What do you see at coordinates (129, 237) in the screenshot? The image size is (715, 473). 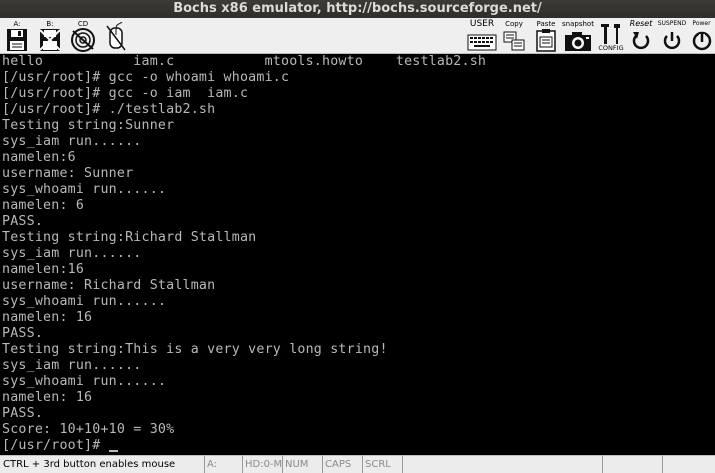 I see `terminal-line: Testing string:Richard Stallman` at bounding box center [129, 237].